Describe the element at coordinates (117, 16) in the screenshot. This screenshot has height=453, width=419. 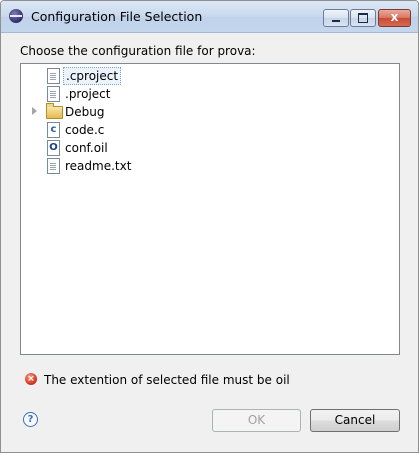
I see `window-title: Configuration File Selection` at that location.